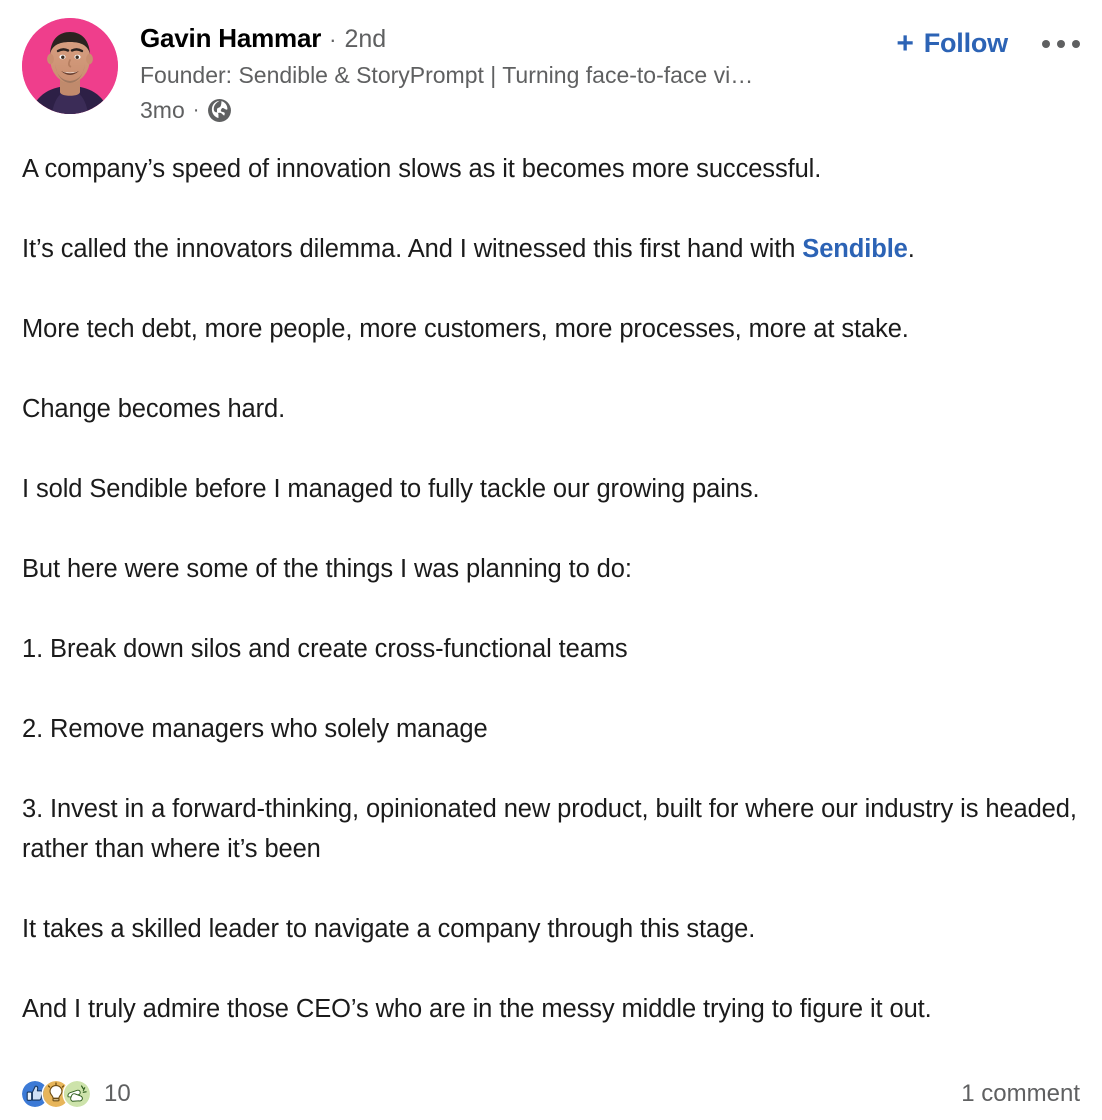  I want to click on avatar, so click(70, 66).